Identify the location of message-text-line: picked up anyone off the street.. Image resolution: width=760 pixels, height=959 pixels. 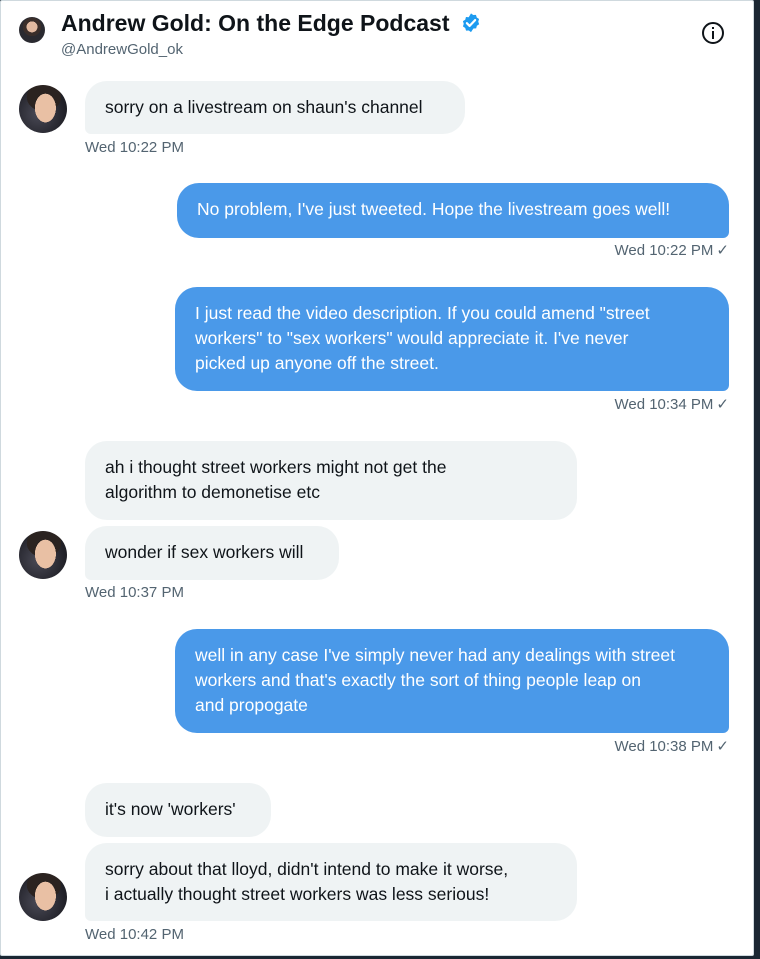
(317, 363).